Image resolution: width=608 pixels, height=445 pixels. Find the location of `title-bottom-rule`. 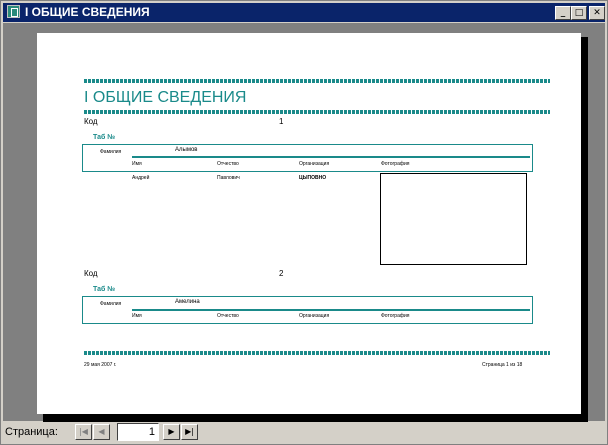

title-bottom-rule is located at coordinates (317, 112).